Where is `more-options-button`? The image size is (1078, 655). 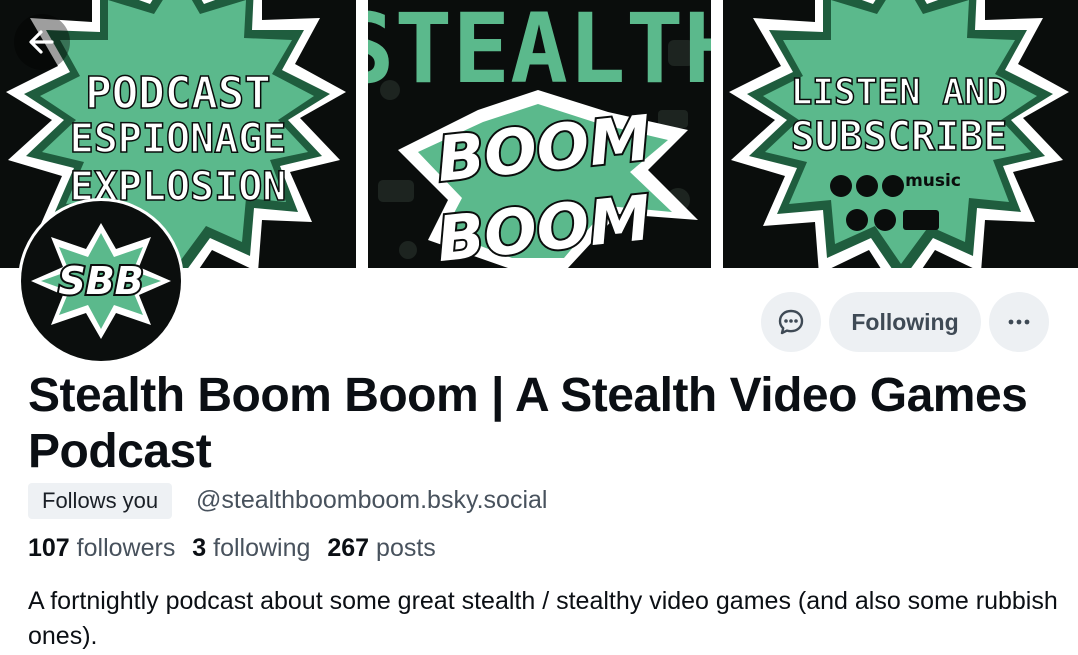 more-options-button is located at coordinates (1019, 322).